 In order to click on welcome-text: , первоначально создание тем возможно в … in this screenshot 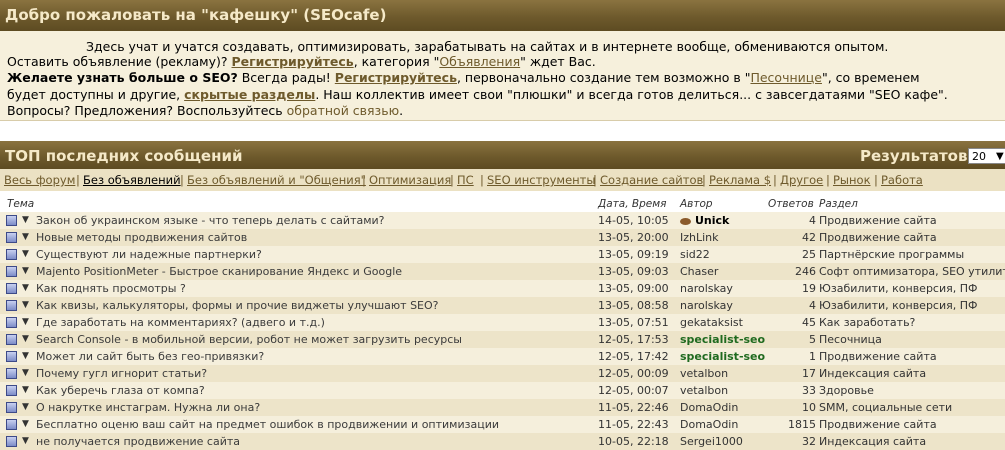, I will do `click(603, 77)`.